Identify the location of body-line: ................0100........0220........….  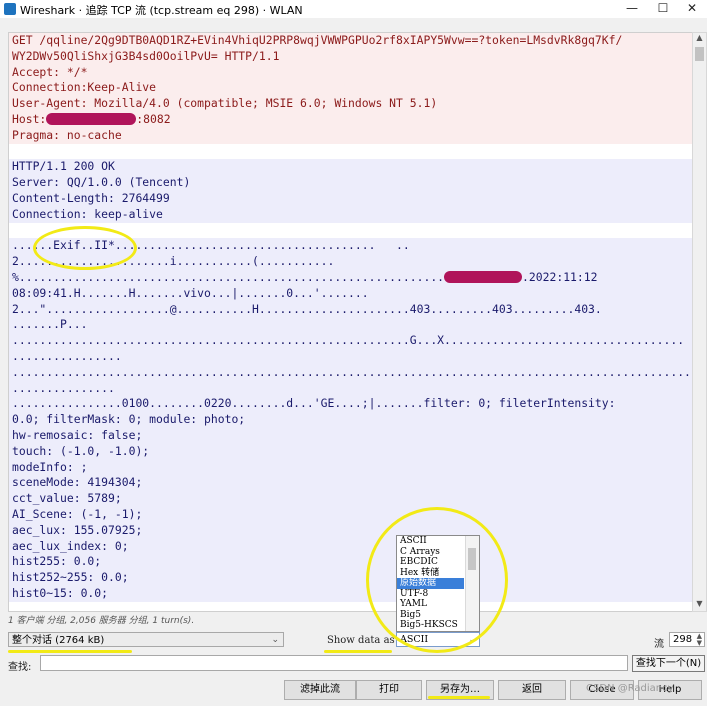
(350, 404).